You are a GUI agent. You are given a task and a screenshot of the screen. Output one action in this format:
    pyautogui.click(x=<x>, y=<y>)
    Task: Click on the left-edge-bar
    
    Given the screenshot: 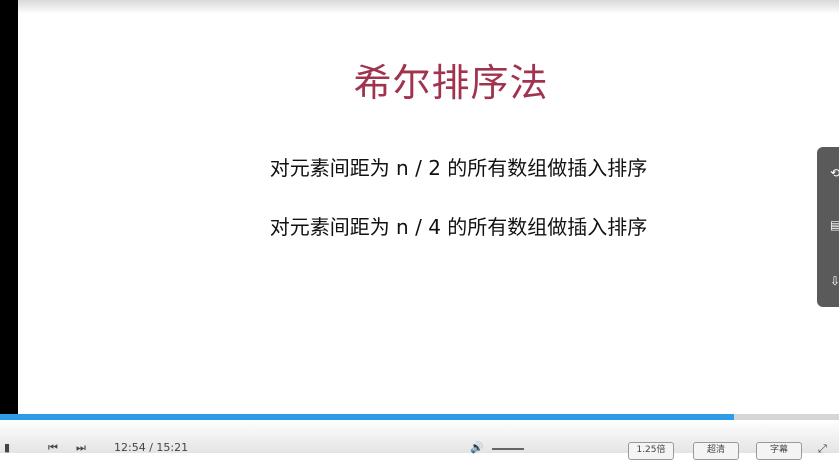 What is the action you would take?
    pyautogui.click(x=9, y=226)
    